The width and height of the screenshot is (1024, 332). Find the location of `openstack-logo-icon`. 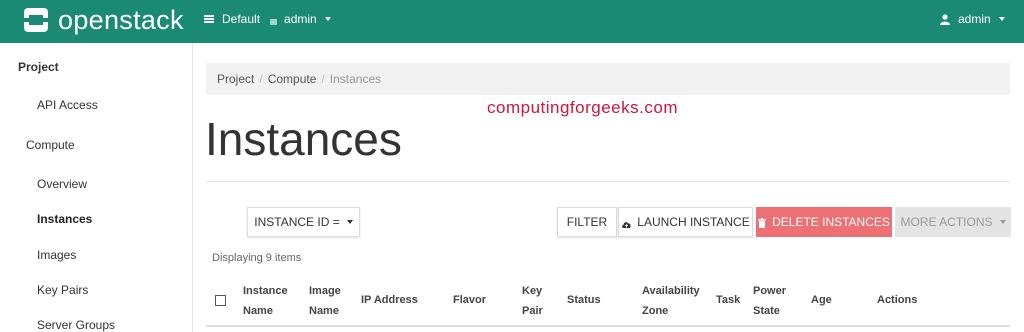

openstack-logo-icon is located at coordinates (36, 20).